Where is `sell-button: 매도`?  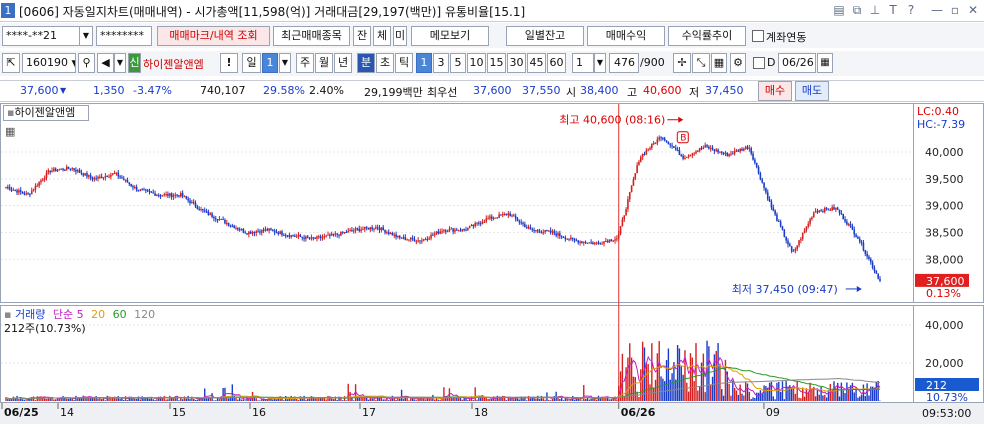 sell-button: 매도 is located at coordinates (812, 91).